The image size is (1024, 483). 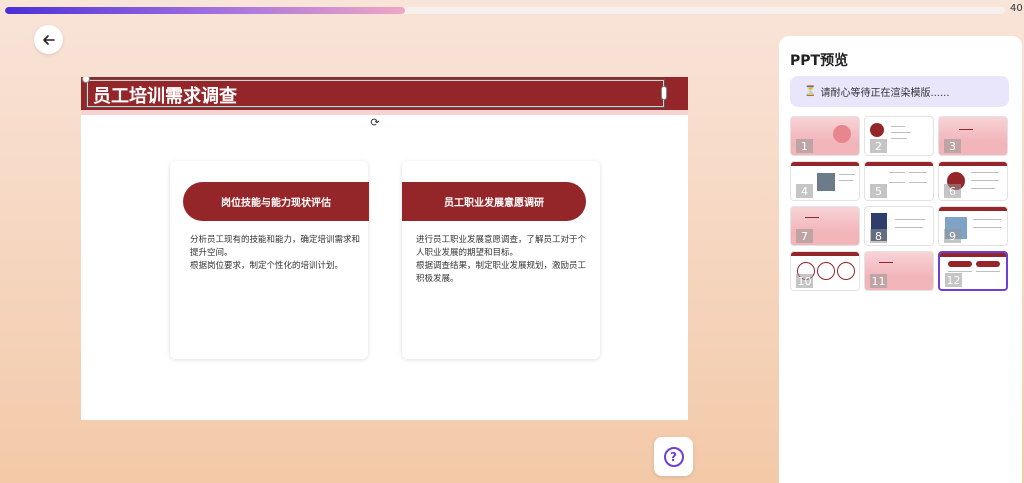 I want to click on slide-title: 员工培训需求调查, so click(x=165, y=95).